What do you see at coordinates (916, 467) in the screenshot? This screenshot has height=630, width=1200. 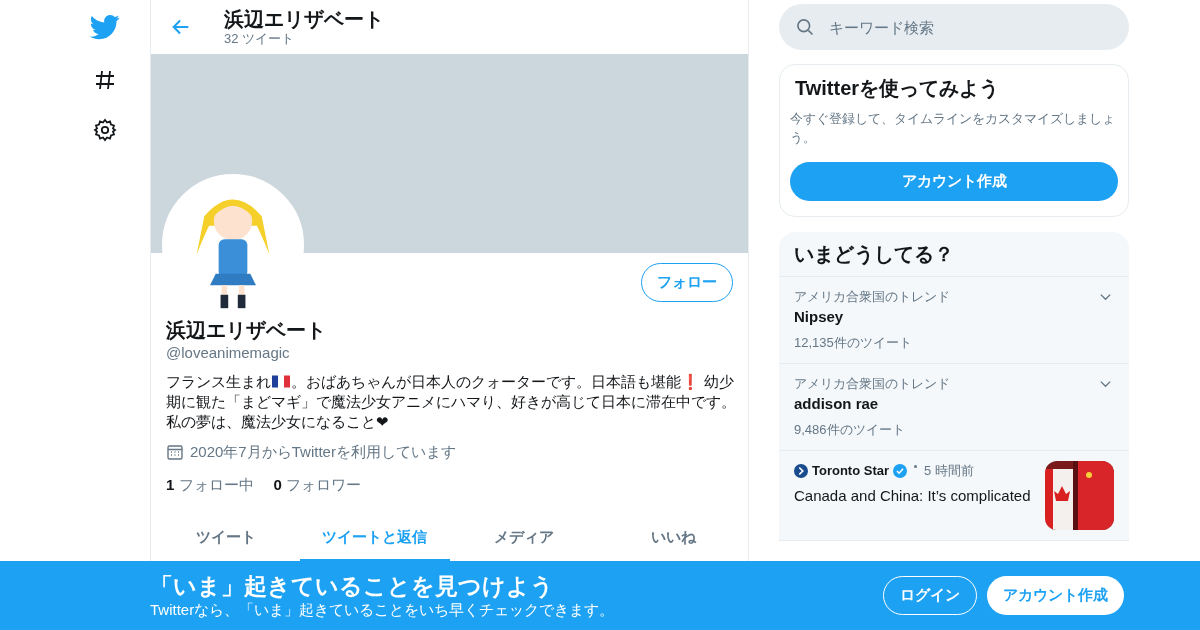 I see `dot-separator-icon` at bounding box center [916, 467].